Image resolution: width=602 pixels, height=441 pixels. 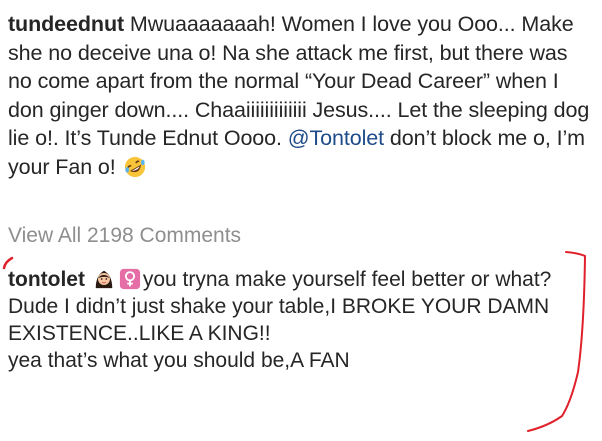 I want to click on mention-link: @Tontolet, so click(x=336, y=138).